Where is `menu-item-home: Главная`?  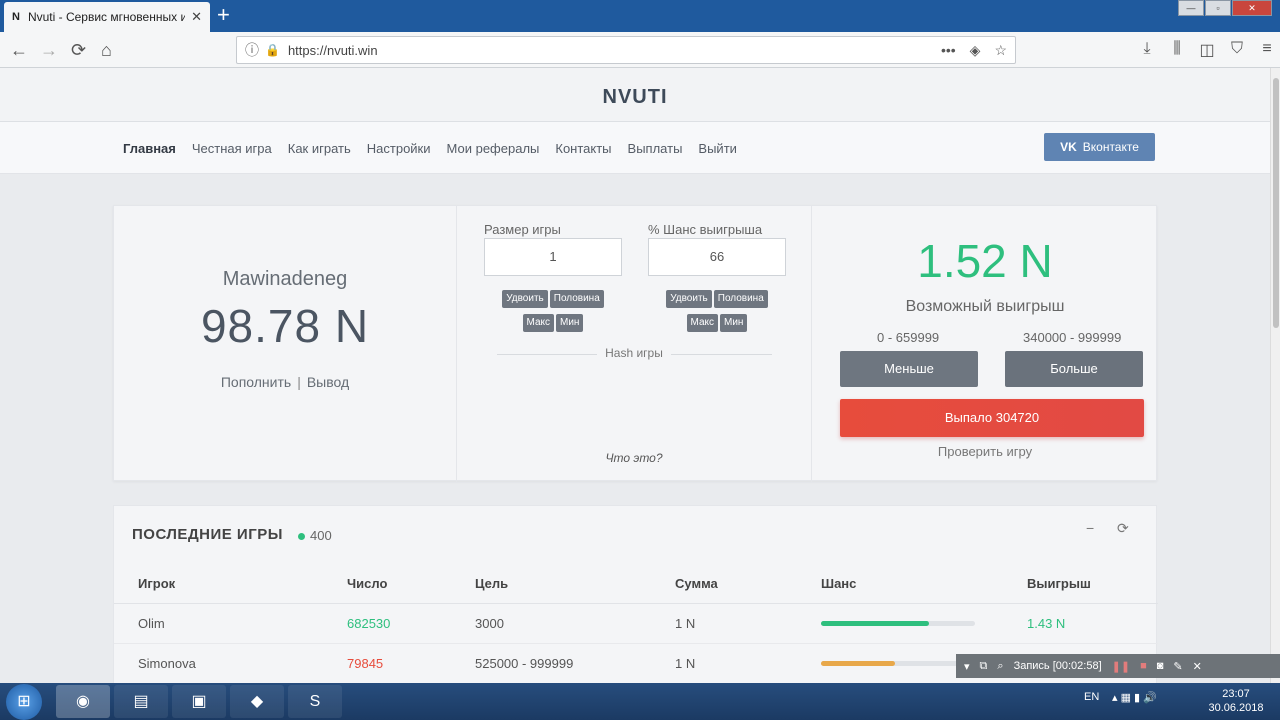
menu-item-home: Главная is located at coordinates (149, 148).